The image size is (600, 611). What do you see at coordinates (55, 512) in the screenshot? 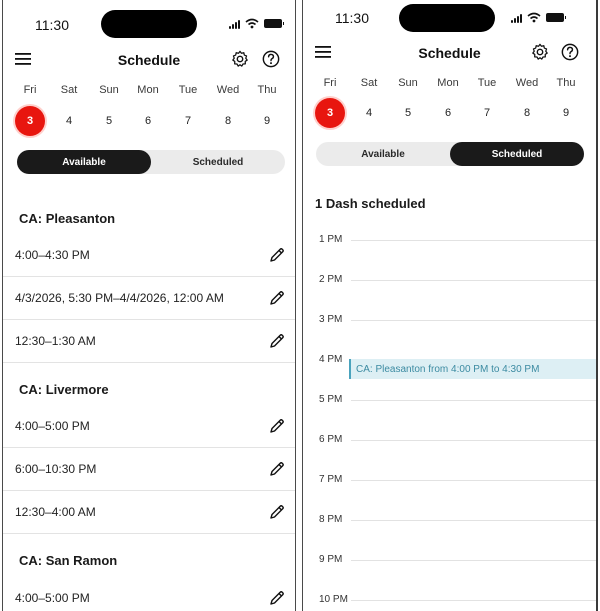
I see `slot-time: 12:30–4:00 AM` at bounding box center [55, 512].